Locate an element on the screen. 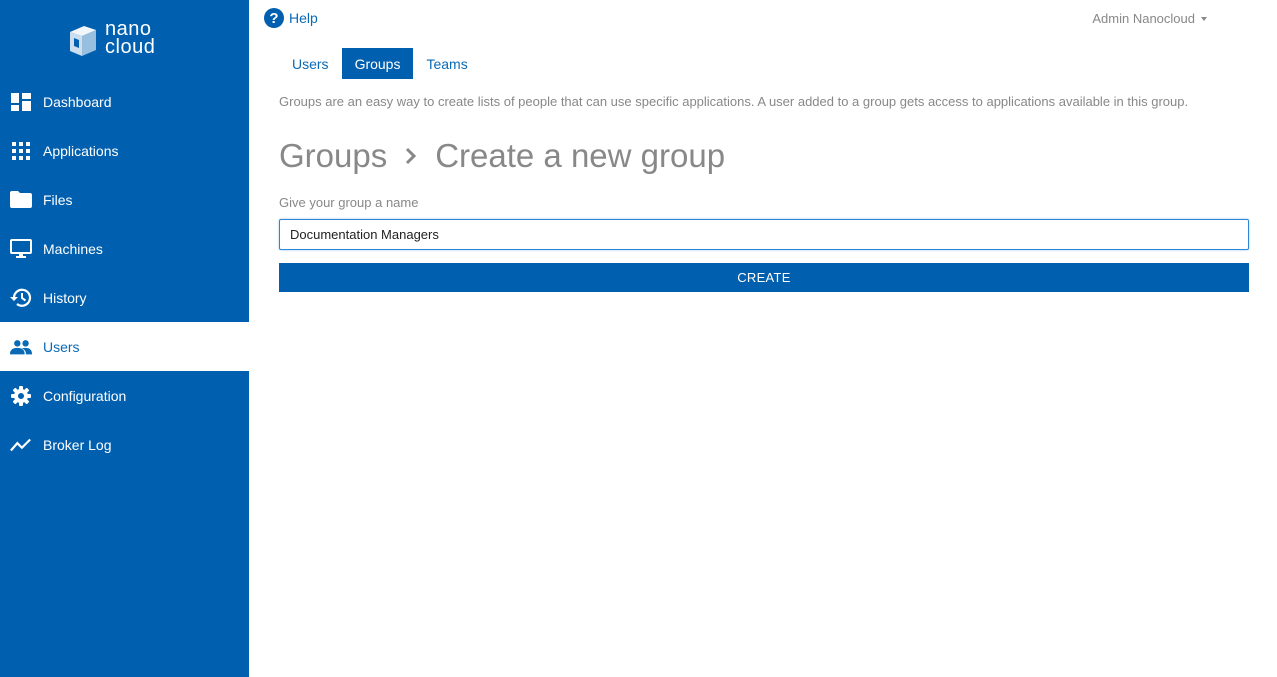 Image resolution: width=1277 pixels, height=677 pixels. tab-users: Users is located at coordinates (310, 63).